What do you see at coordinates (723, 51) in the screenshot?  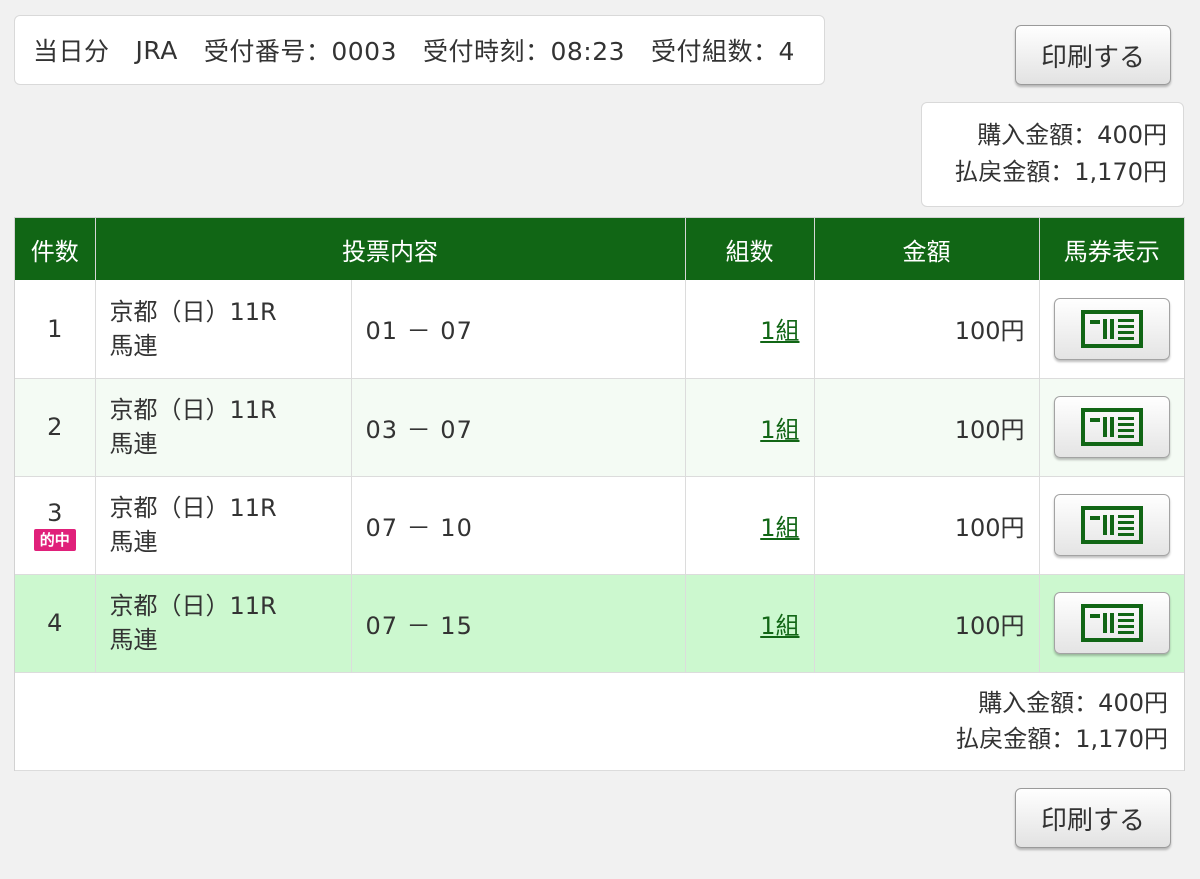 I see `receipt-count: 受付組数：4` at bounding box center [723, 51].